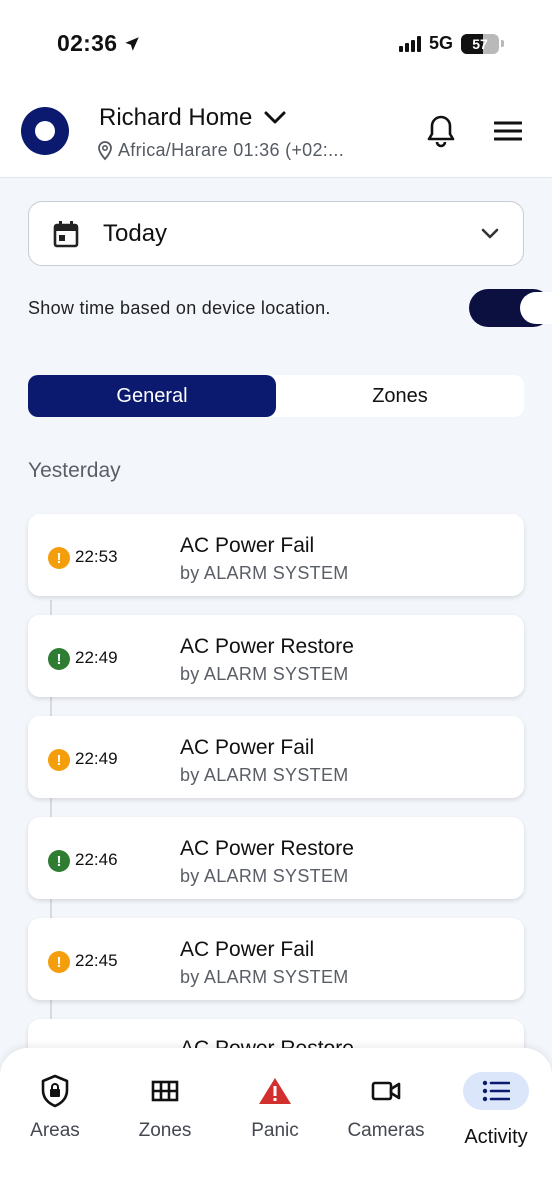 This screenshot has width=552, height=1200. I want to click on home-selector: Richard Home, so click(192, 118).